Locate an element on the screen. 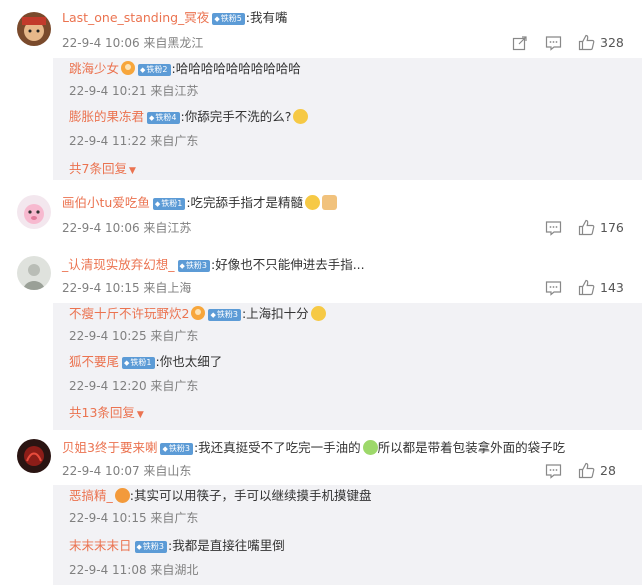 The height and width of the screenshot is (585, 642). username: _认清现实放弃幻想_ is located at coordinates (118, 264).